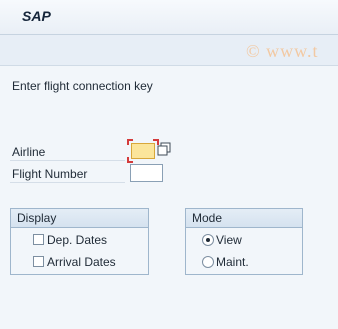  Describe the element at coordinates (208, 262) in the screenshot. I see `maint-radio` at that location.